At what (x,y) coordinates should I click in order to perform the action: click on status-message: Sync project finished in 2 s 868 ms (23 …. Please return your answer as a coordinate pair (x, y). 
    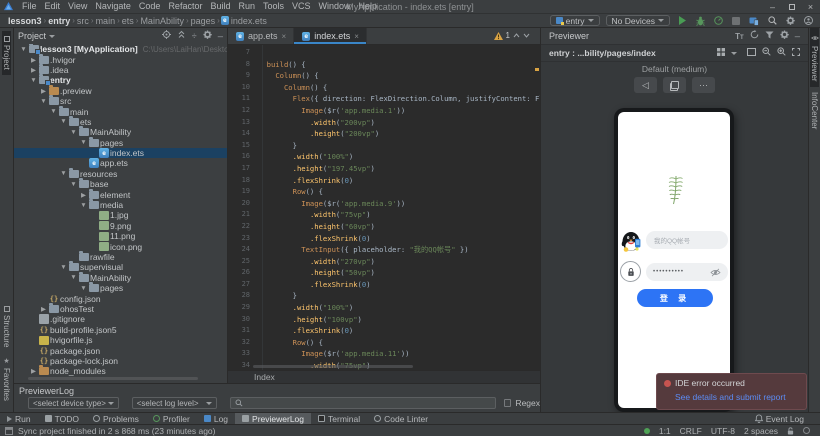
    Looking at the image, I should click on (117, 431).